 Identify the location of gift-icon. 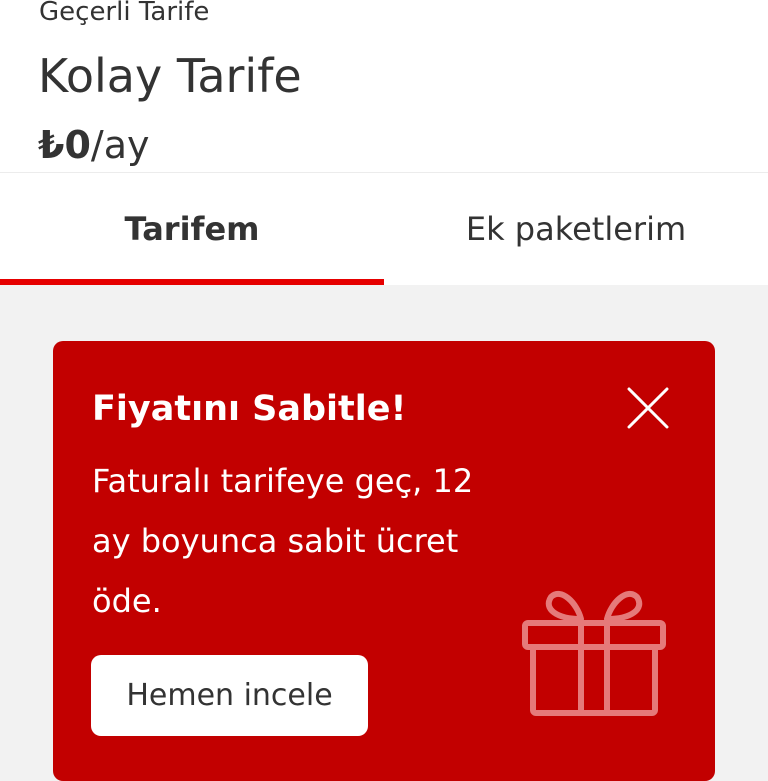
(594, 653).